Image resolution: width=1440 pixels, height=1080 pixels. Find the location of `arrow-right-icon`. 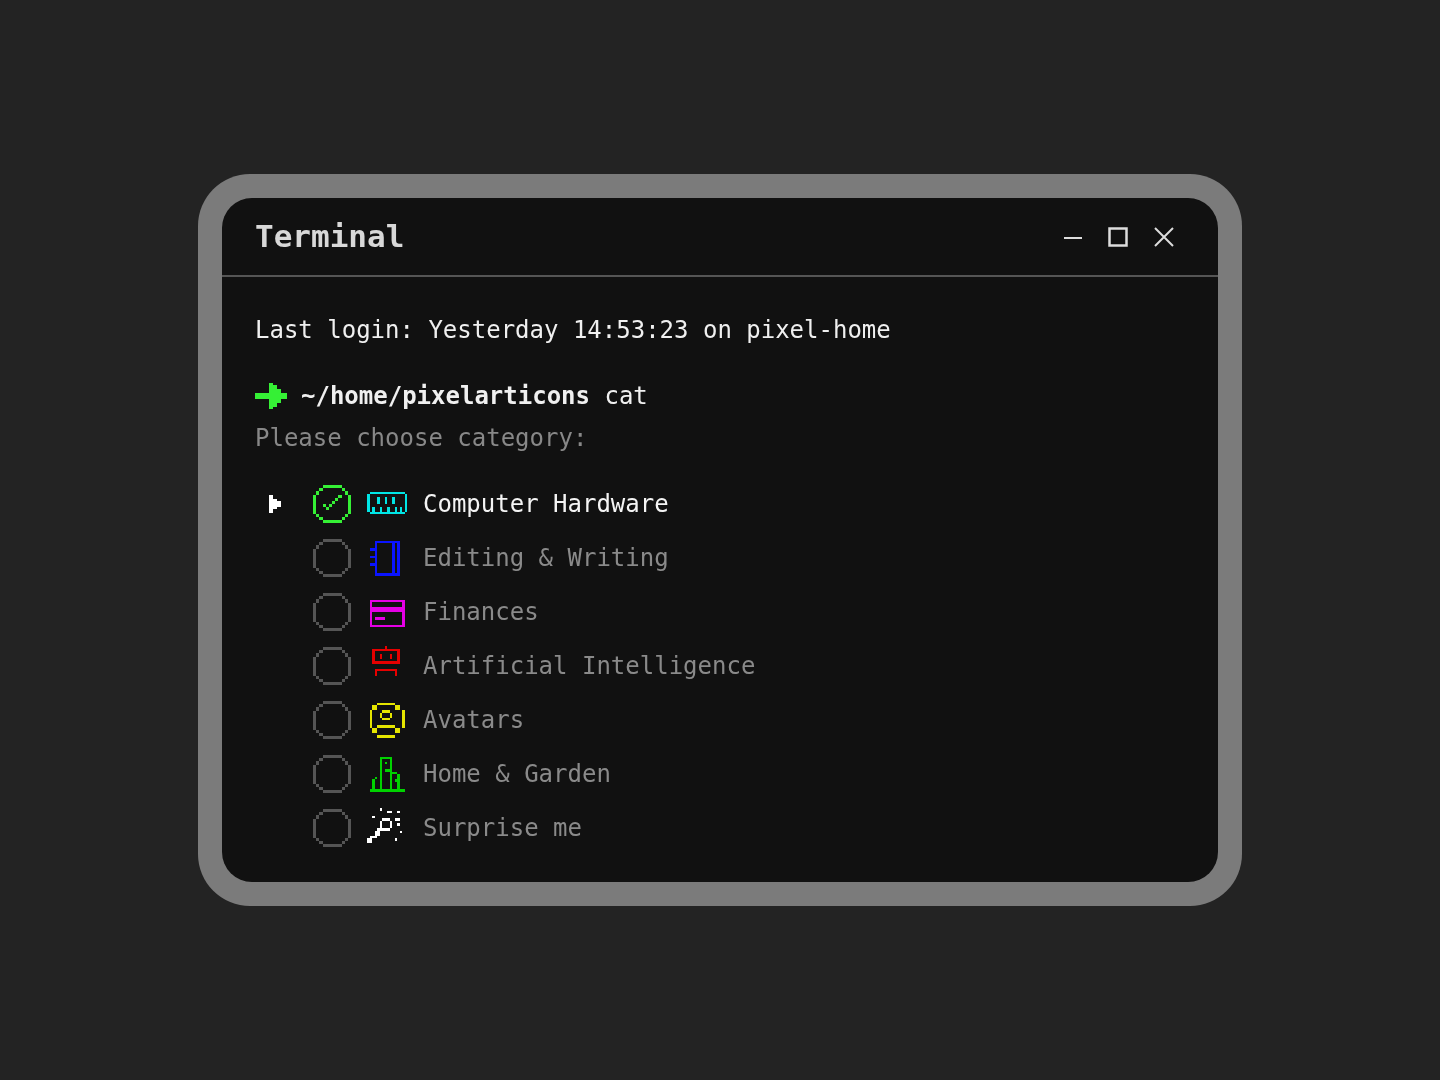

arrow-right-icon is located at coordinates (271, 396).